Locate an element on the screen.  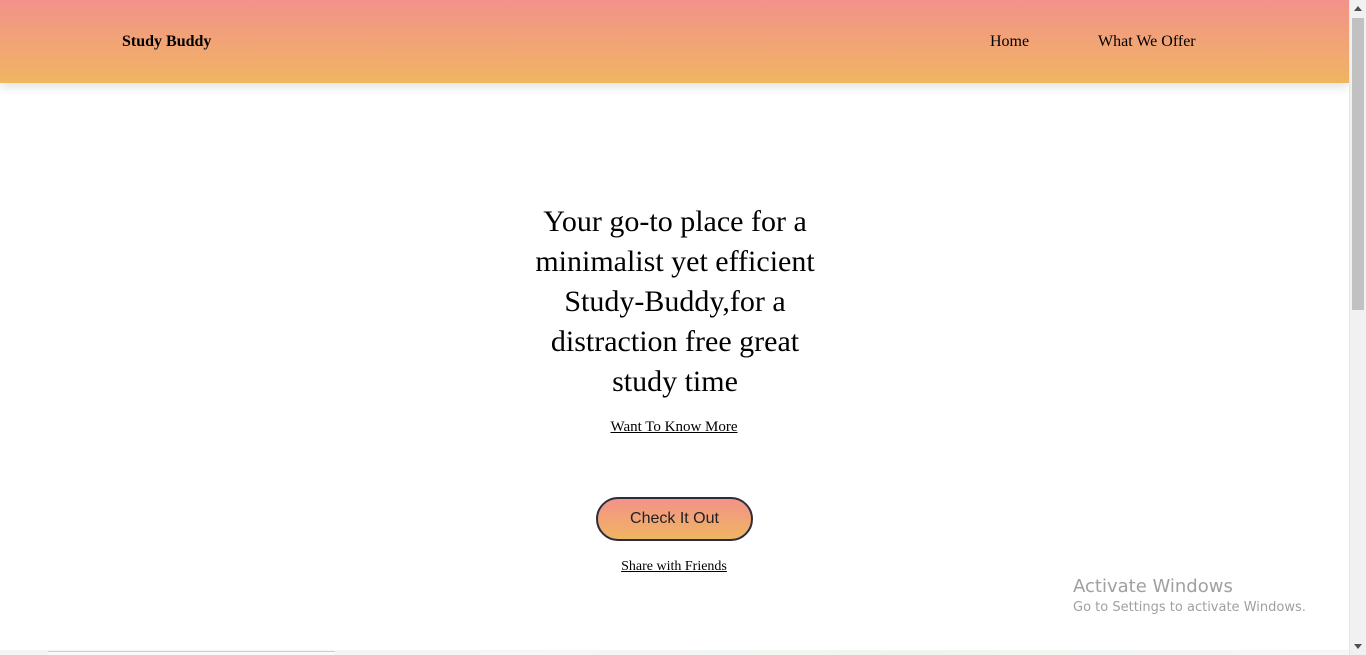
nav-link-what-we-offer: What We Offer is located at coordinates (1147, 42).